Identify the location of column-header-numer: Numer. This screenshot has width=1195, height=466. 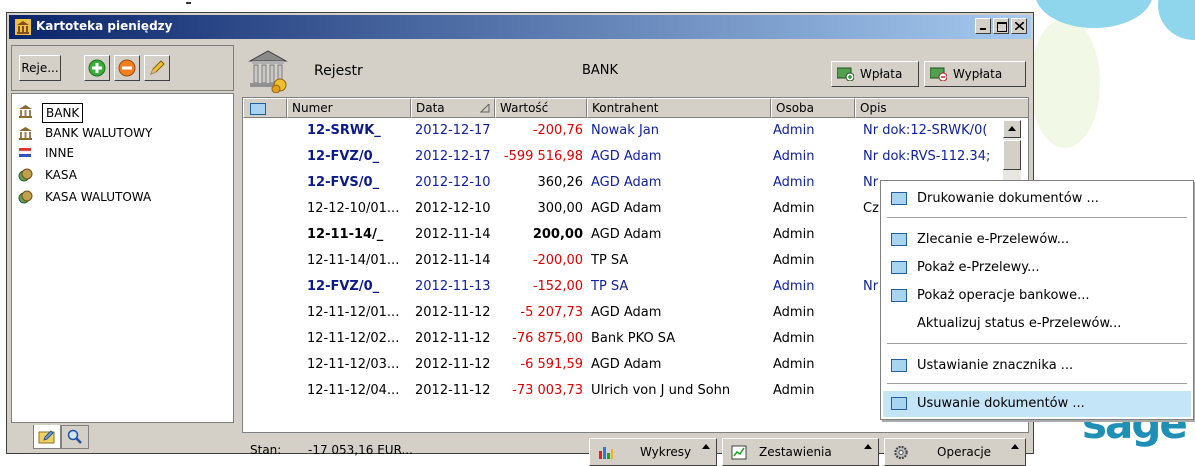
(349, 108).